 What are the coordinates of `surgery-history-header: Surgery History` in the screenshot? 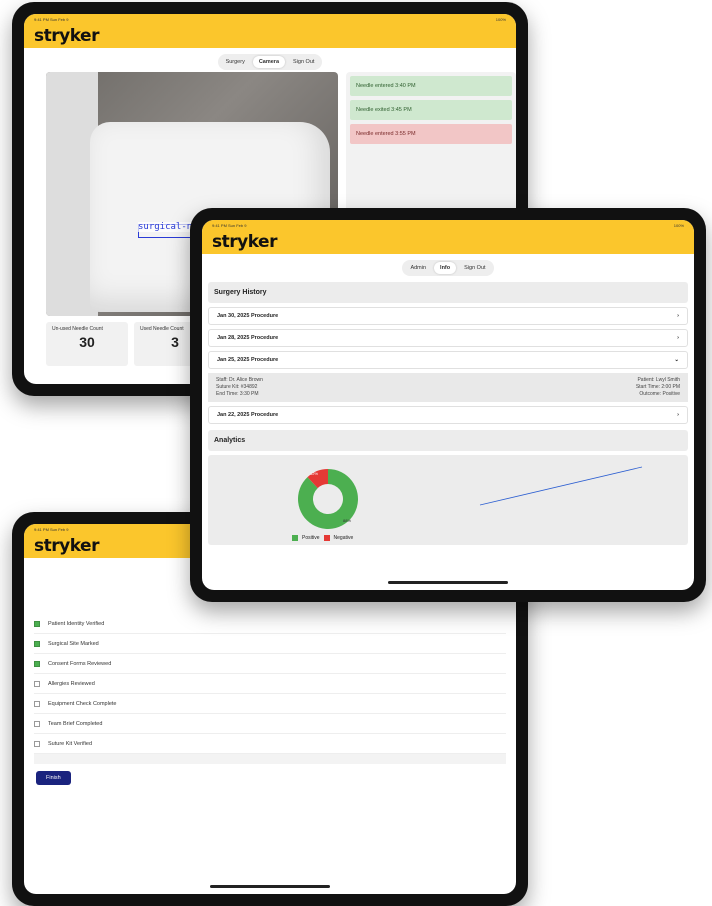 It's located at (448, 292).